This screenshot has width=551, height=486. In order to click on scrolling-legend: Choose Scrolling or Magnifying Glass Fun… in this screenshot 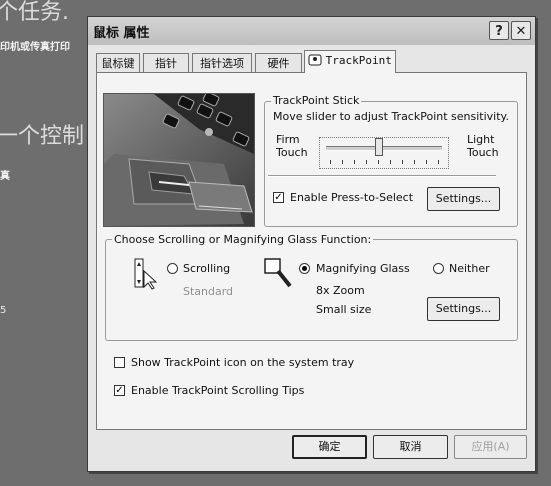, I will do `click(243, 239)`.